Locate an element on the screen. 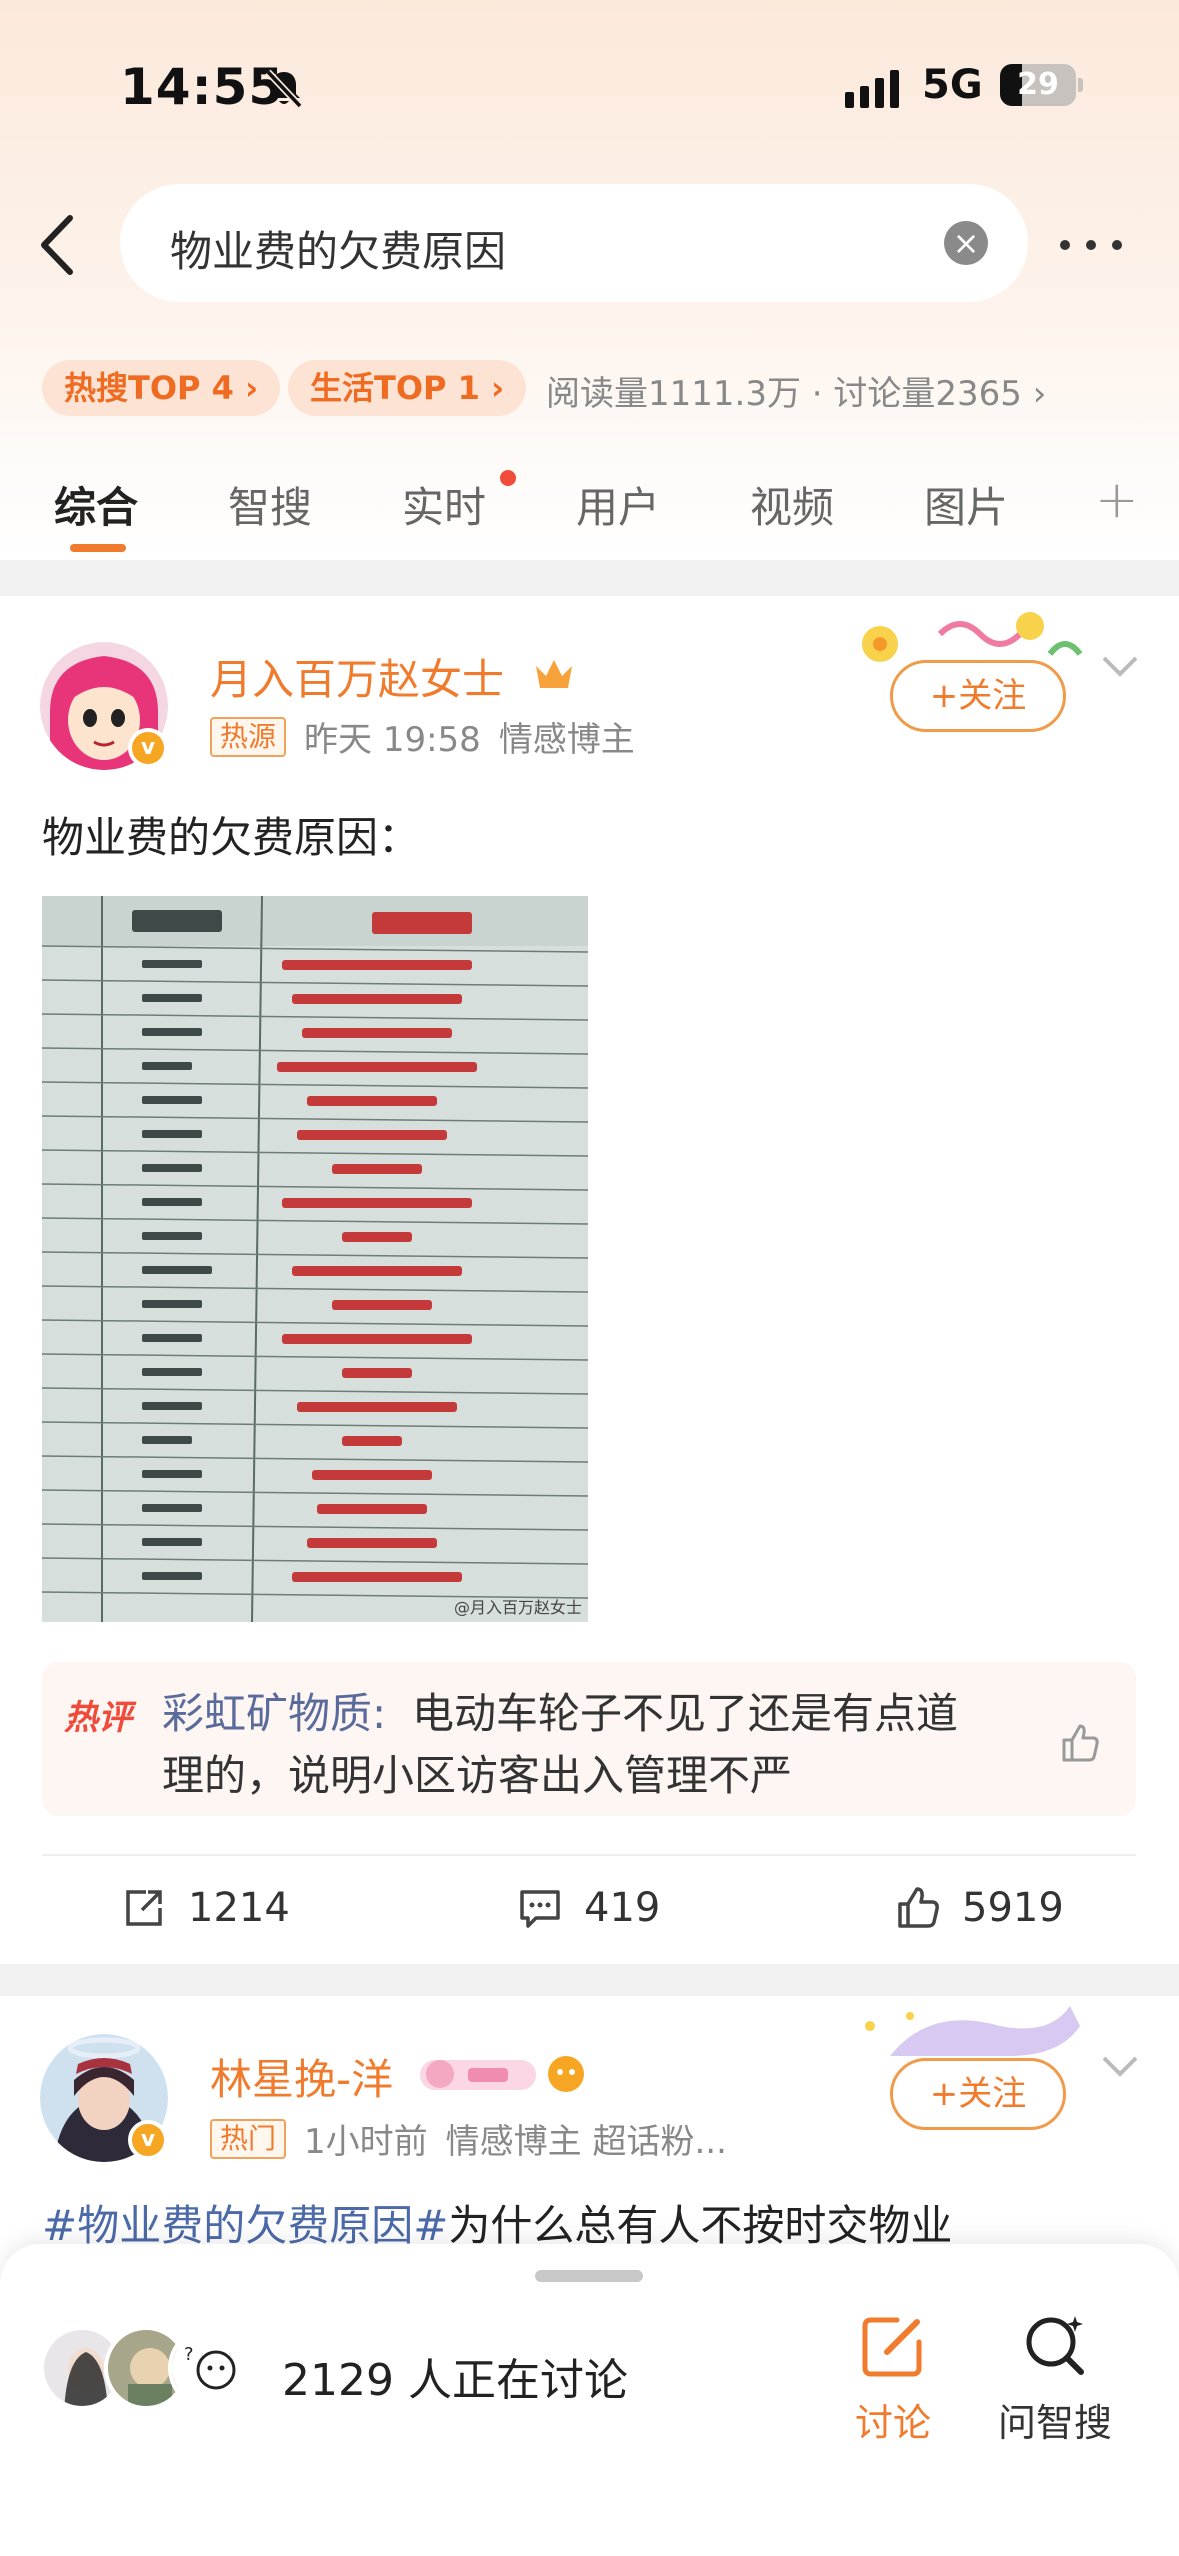 This screenshot has height=2556, width=1179. bell-off-icon is located at coordinates (284, 89).